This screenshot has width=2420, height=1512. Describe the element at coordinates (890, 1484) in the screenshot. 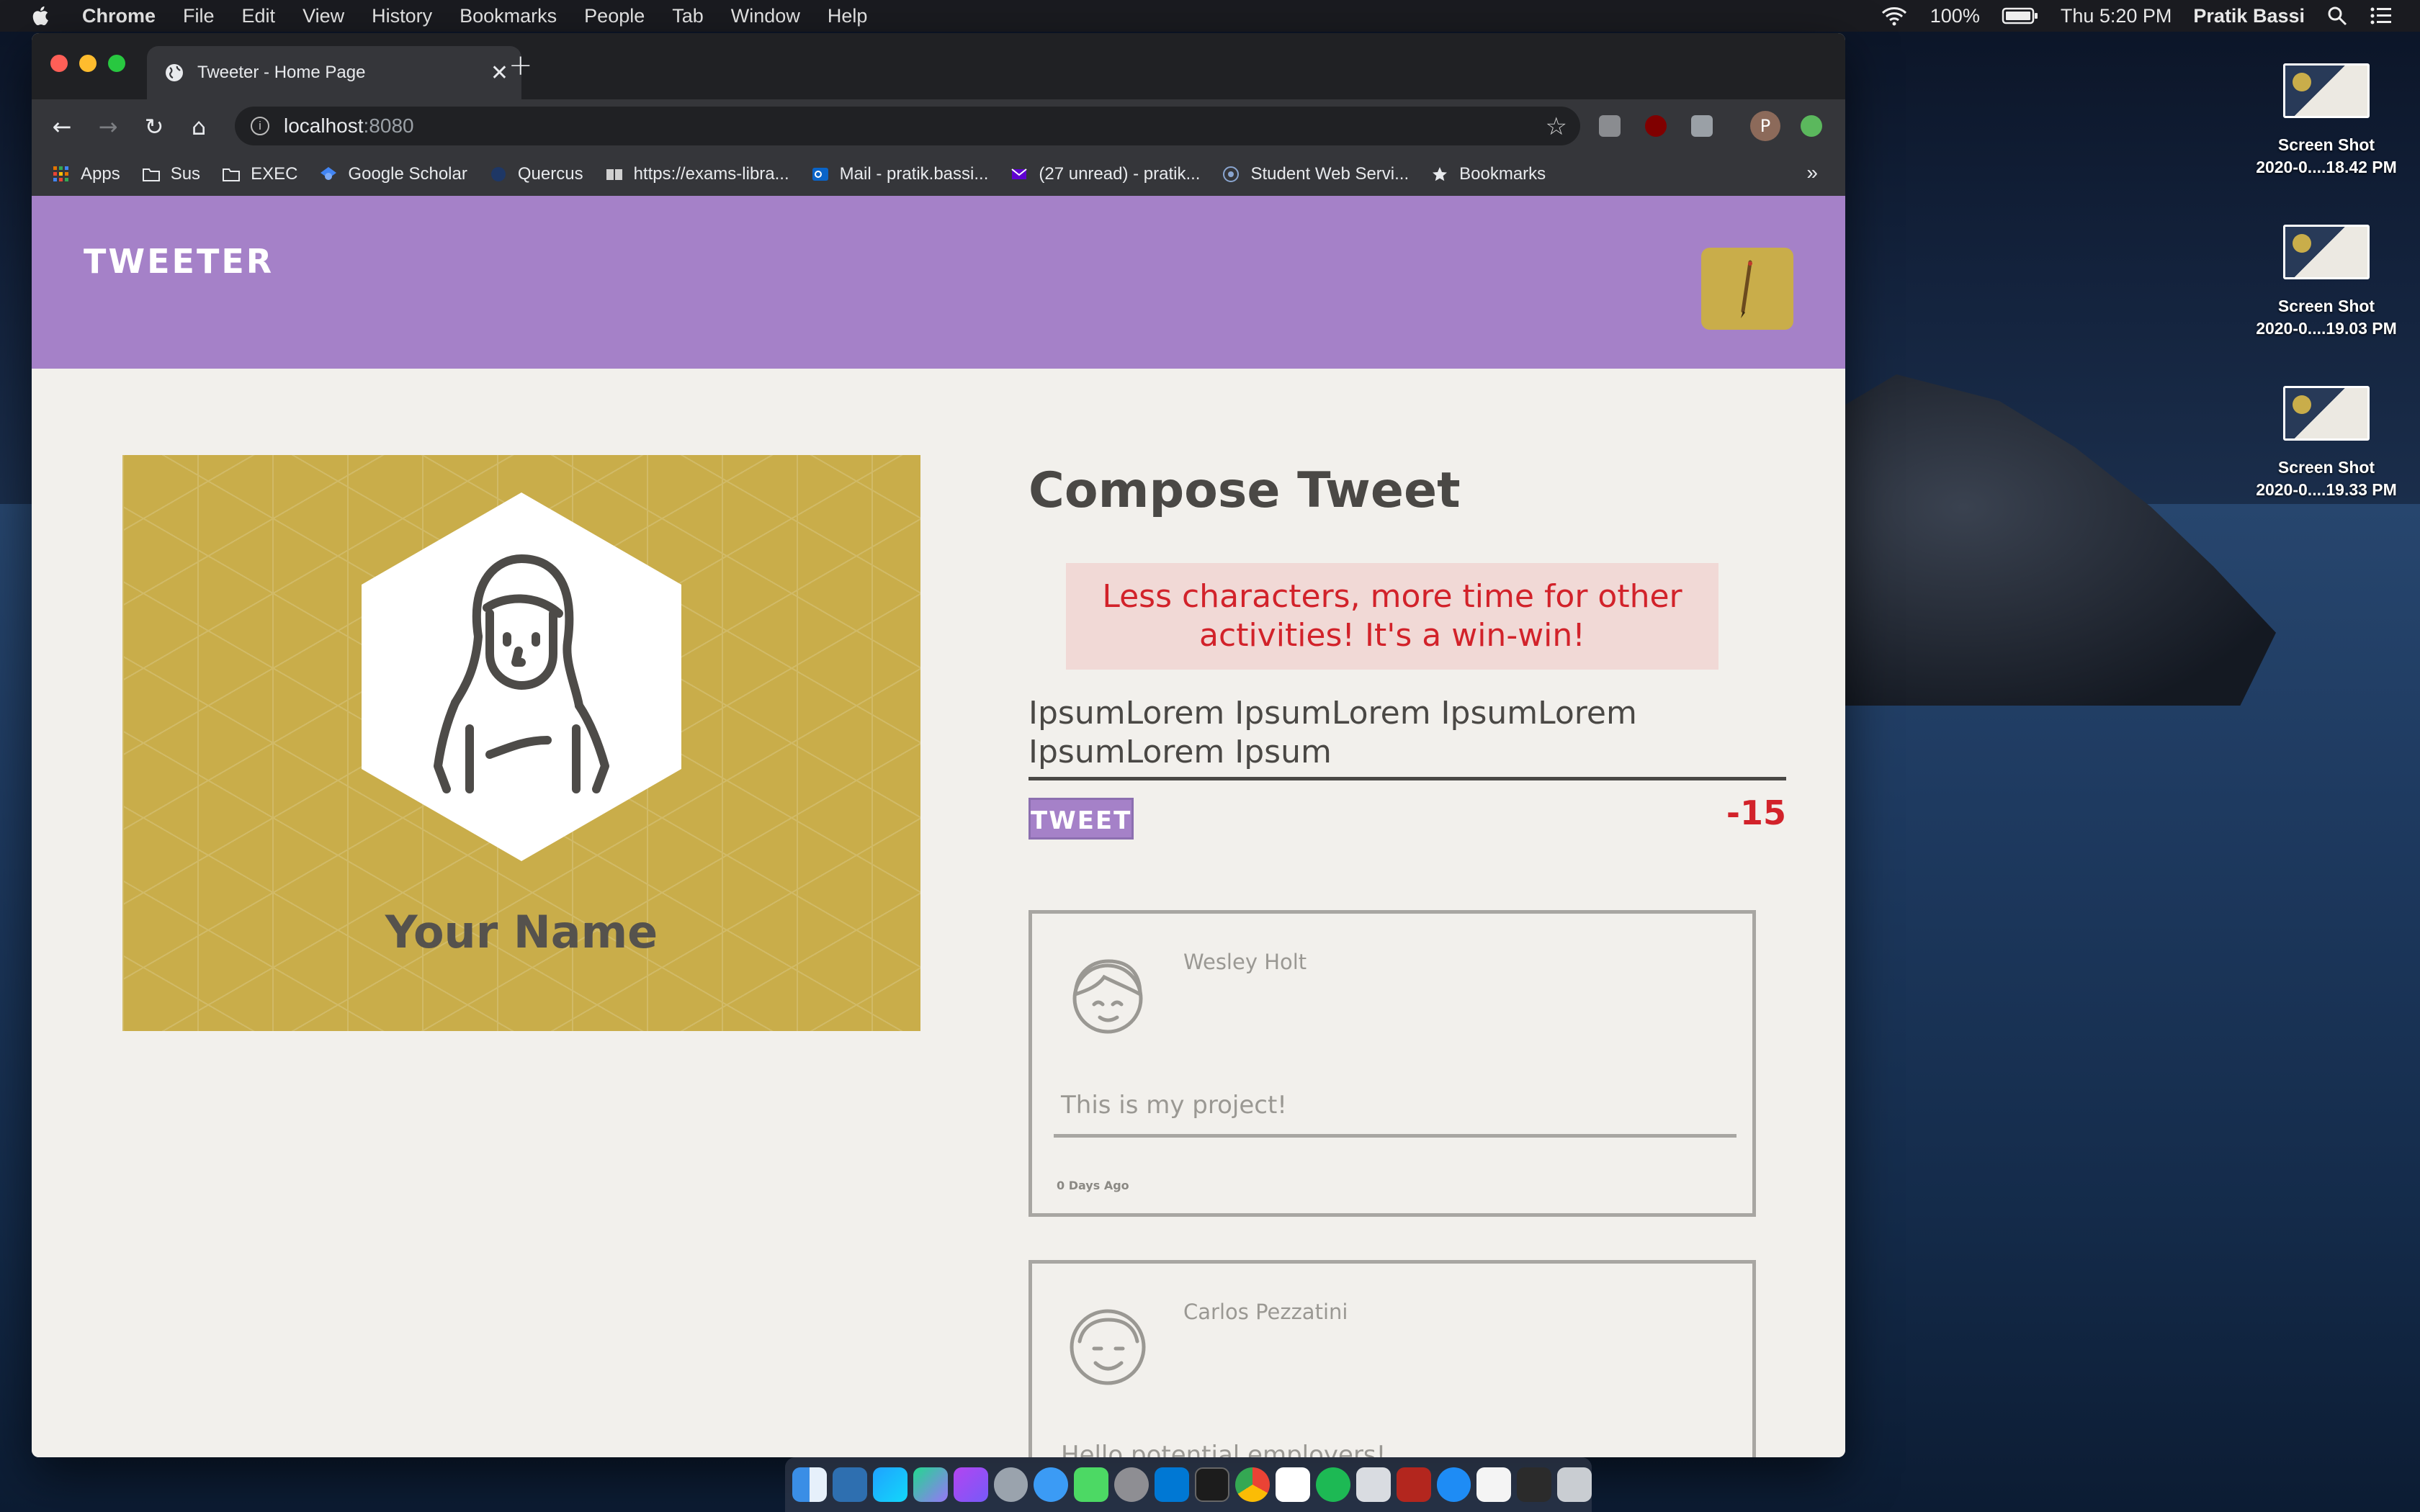

I see `webstorm-icon` at that location.